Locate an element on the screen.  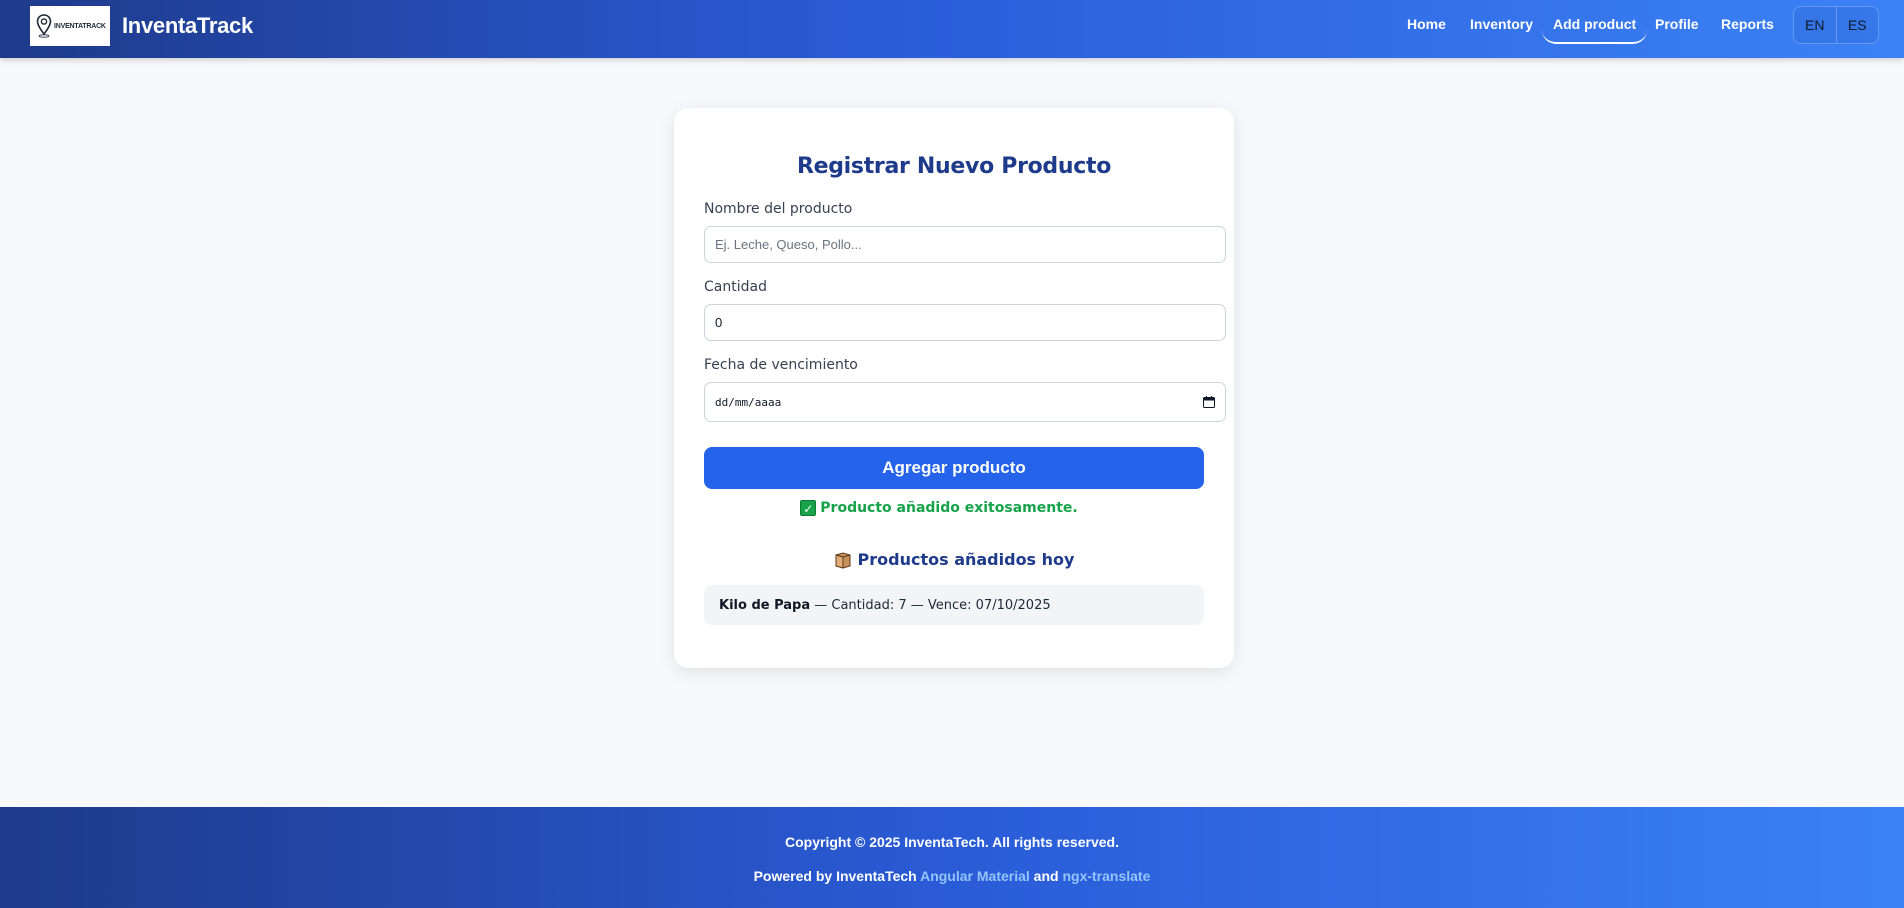
form-title: Registrar Nuevo Producto is located at coordinates (954, 166).